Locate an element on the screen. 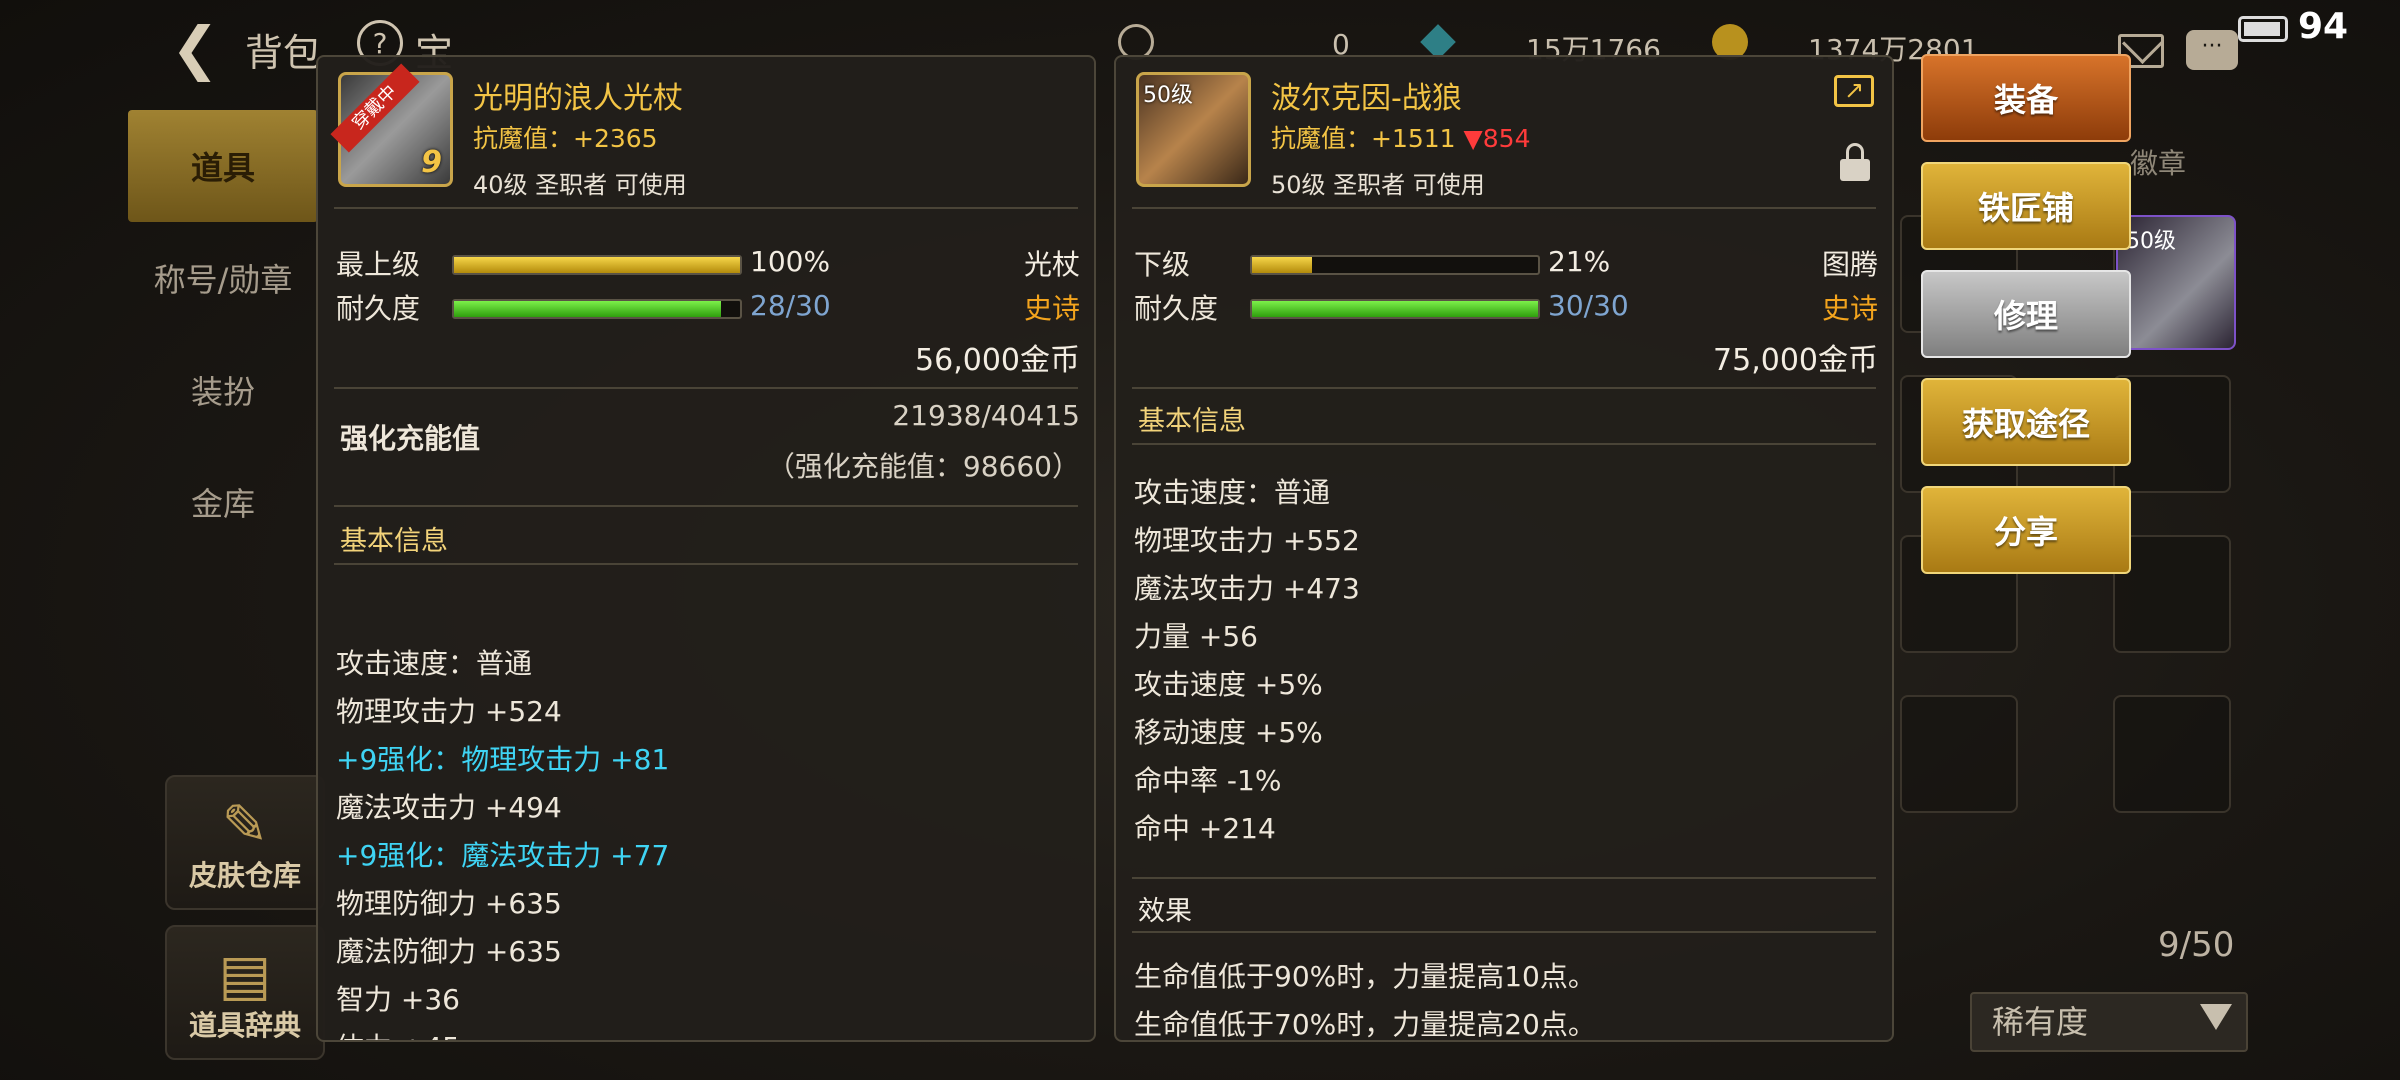  equip-button: 装备 is located at coordinates (2026, 98).